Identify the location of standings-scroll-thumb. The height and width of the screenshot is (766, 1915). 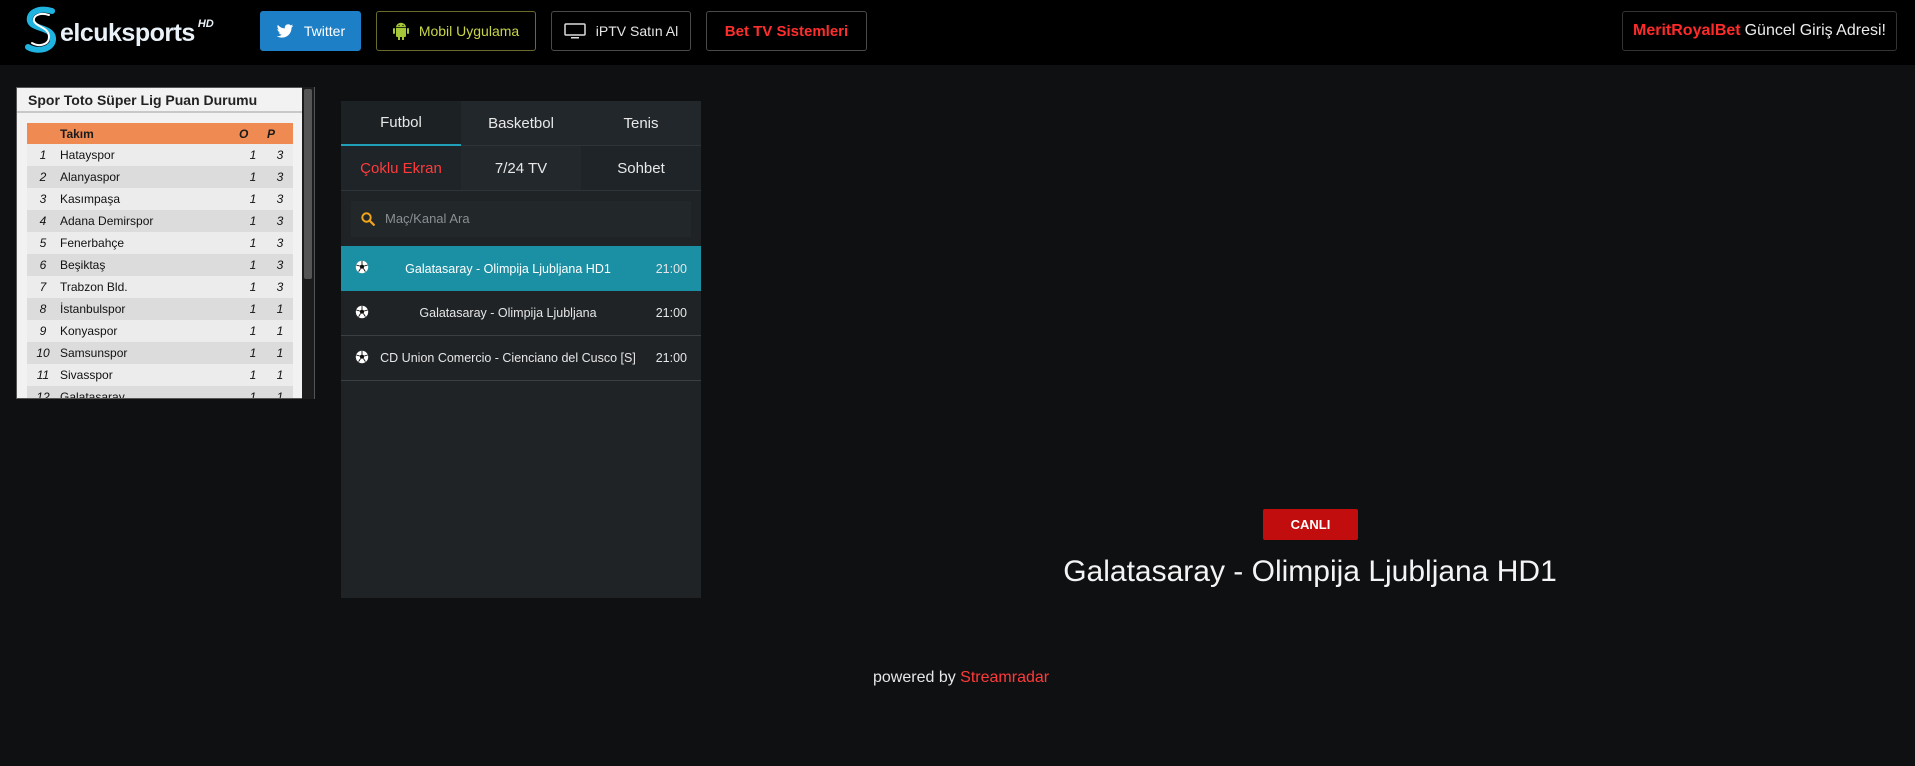
(308, 184).